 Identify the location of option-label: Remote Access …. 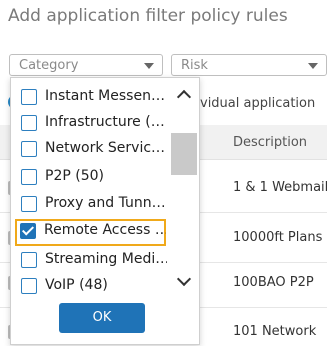
(105, 230).